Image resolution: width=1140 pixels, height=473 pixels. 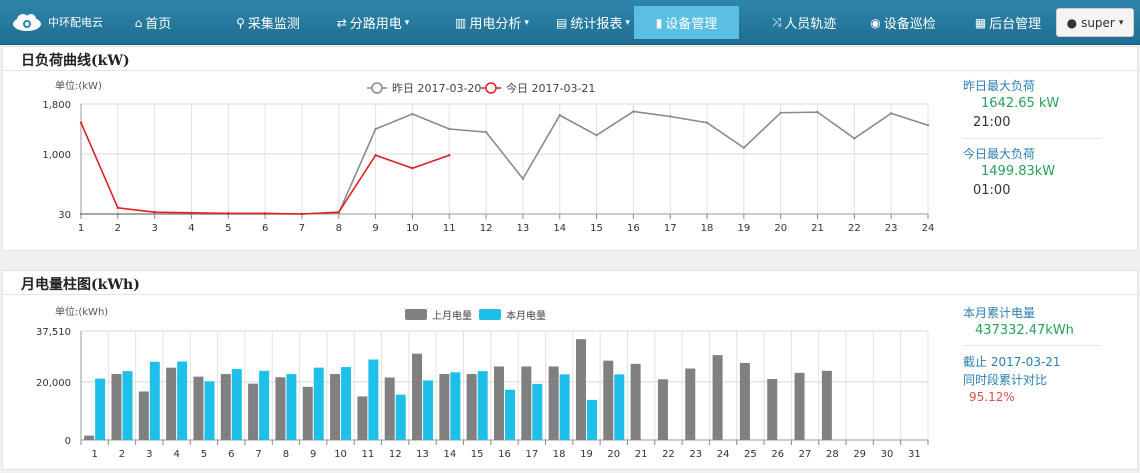 I want to click on x-tick-label: 13, so click(x=422, y=454).